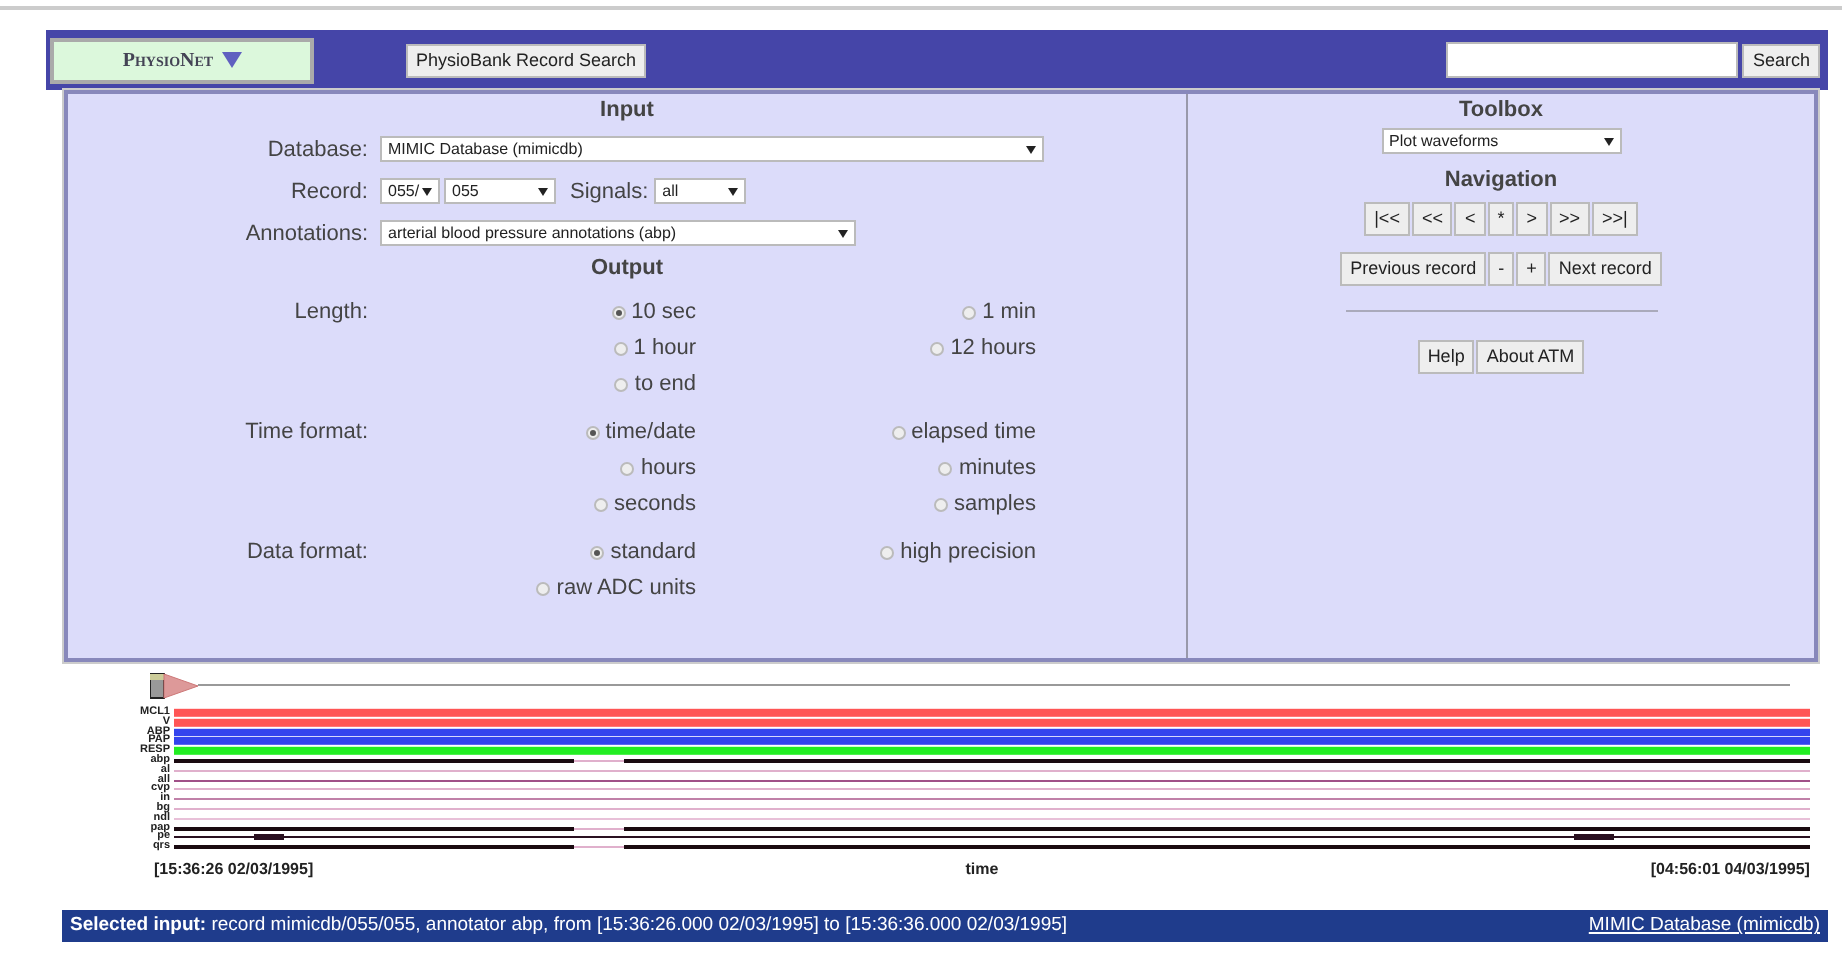  I want to click on navigation-button: <<, so click(1432, 219).